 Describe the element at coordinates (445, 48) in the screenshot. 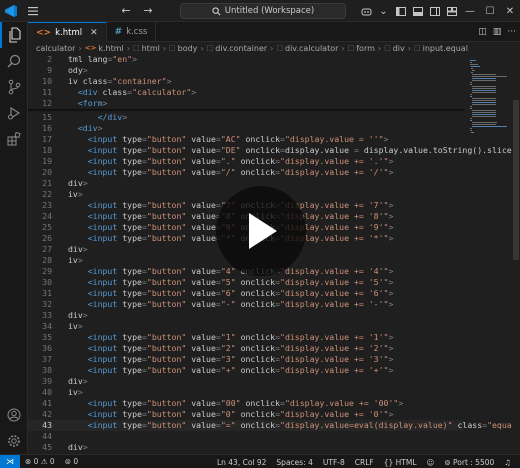

I see `breadcrumb-item: input.equal` at that location.